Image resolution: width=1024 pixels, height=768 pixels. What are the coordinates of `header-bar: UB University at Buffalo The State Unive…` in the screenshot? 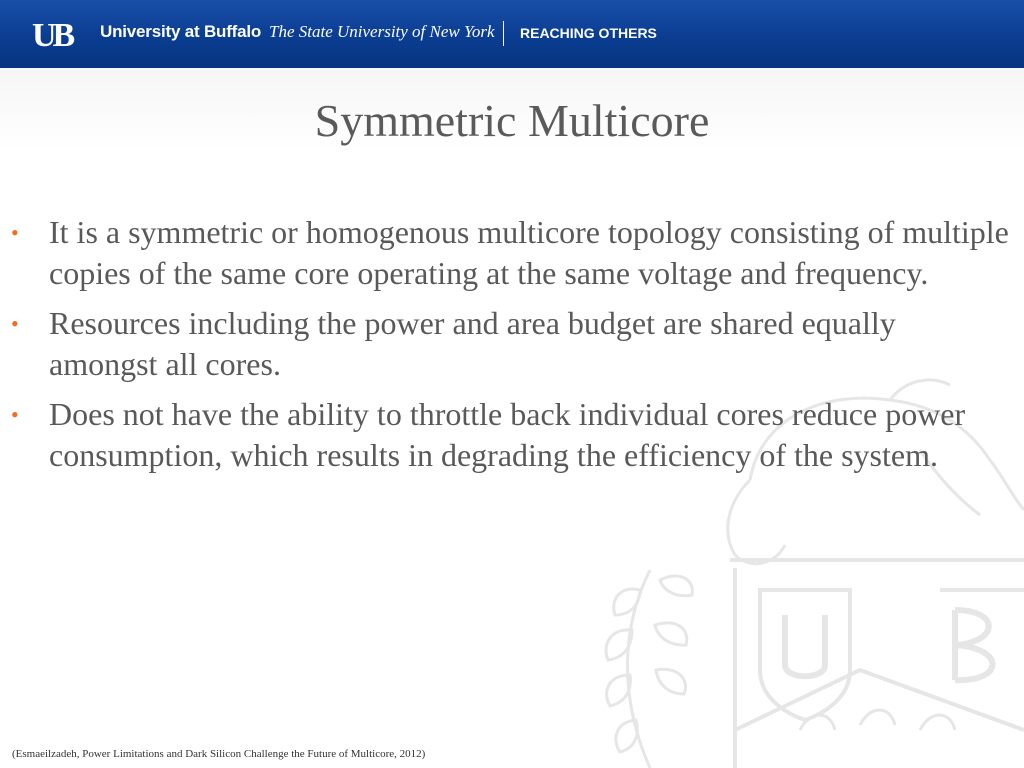 It's located at (512, 34).